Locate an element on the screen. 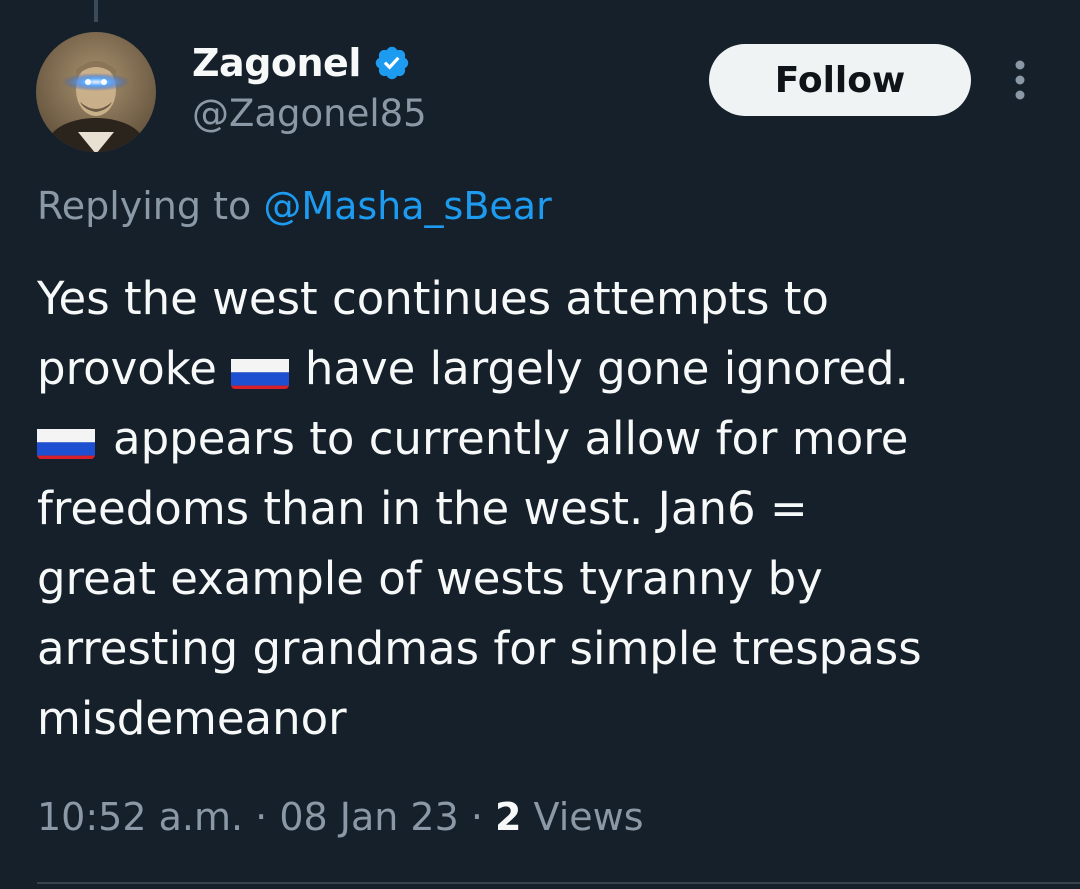 The width and height of the screenshot is (1080, 889). tweet-line: misdemeanor is located at coordinates (542, 719).